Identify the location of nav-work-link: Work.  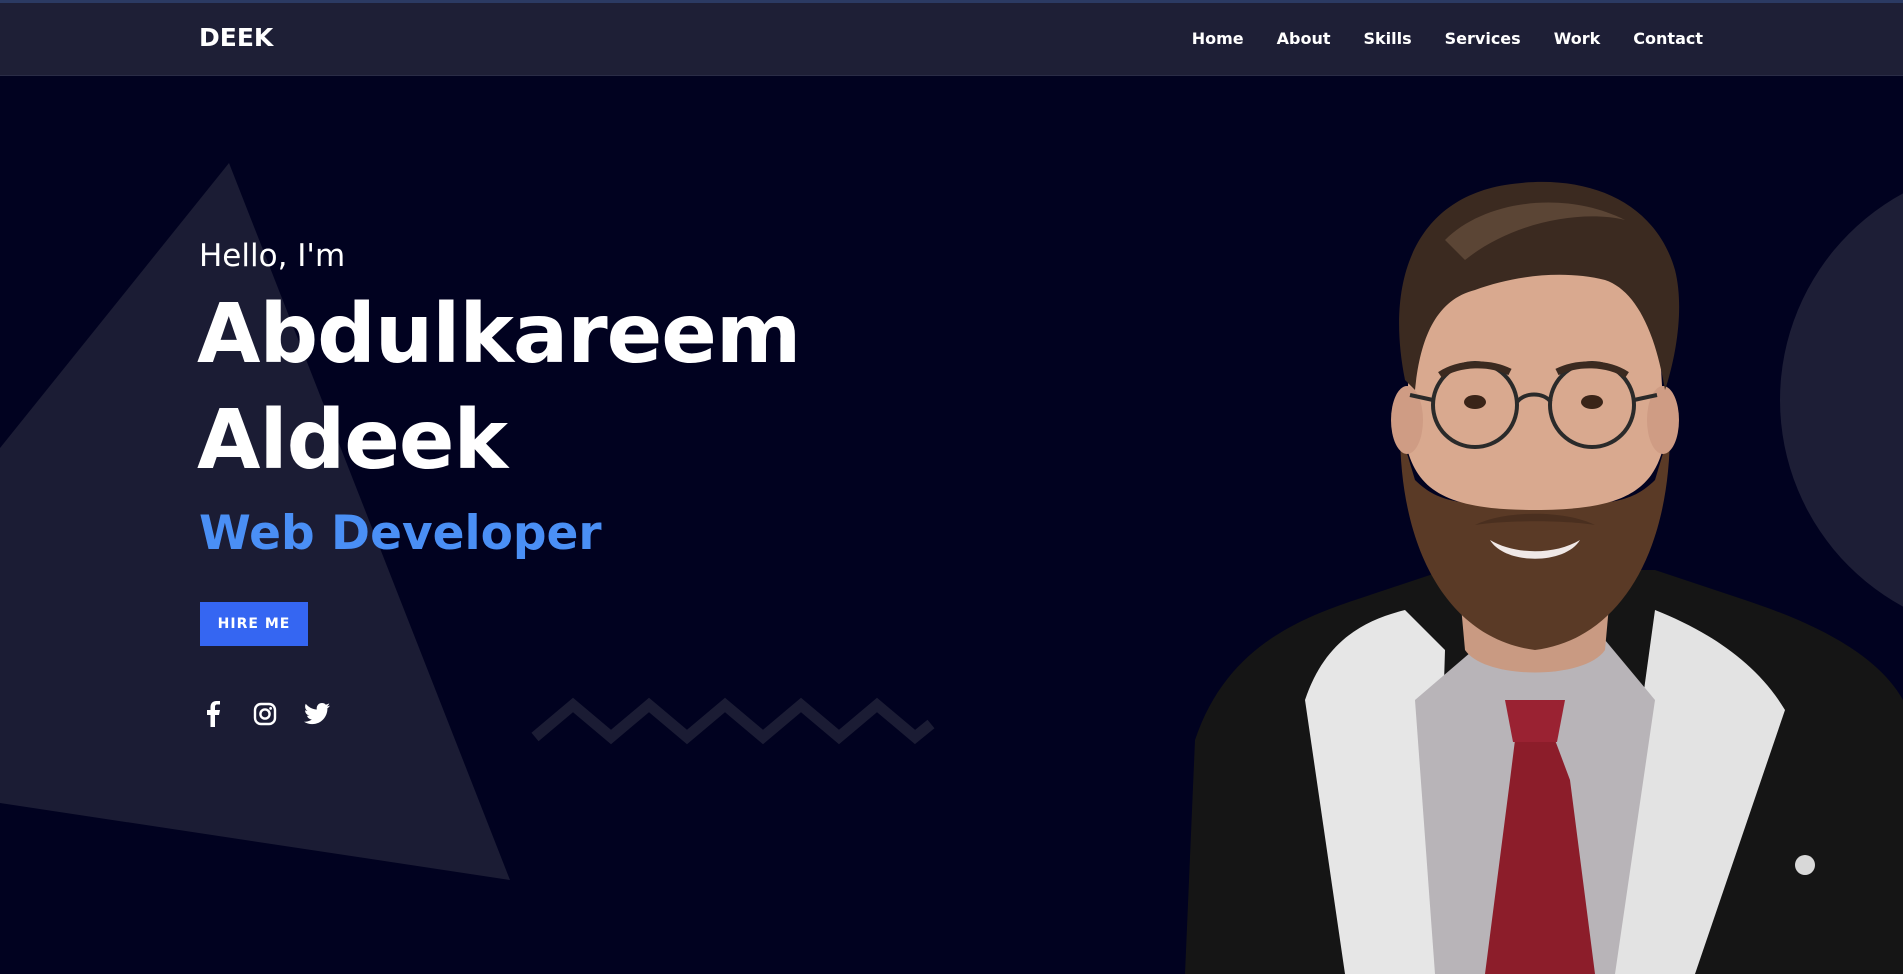
(1577, 38).